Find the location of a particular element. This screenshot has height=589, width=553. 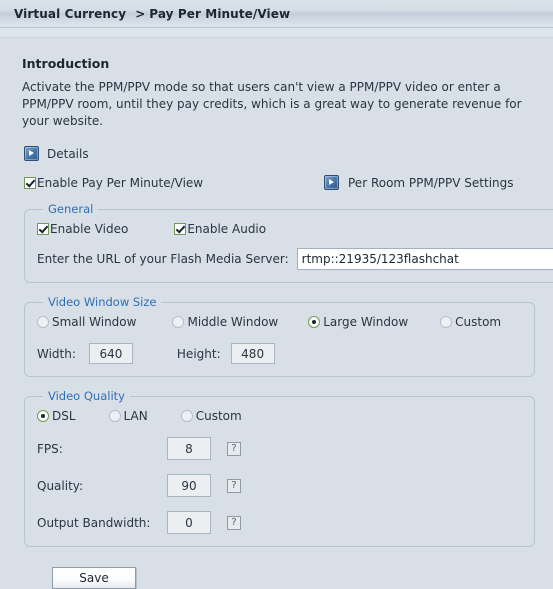

enable-video-checkbox is located at coordinates (43, 229).